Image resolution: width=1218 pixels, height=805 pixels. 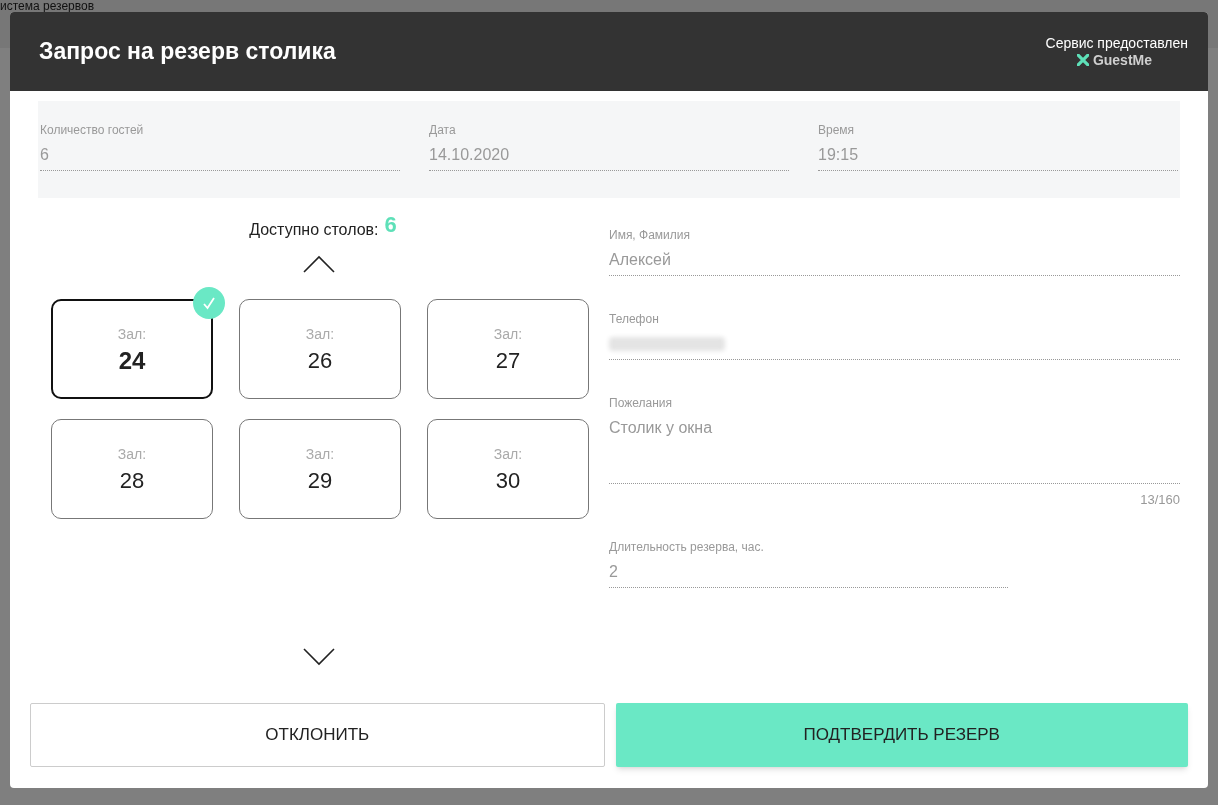 What do you see at coordinates (650, 235) in the screenshot?
I see `field-label: Имя, Фамилия` at bounding box center [650, 235].